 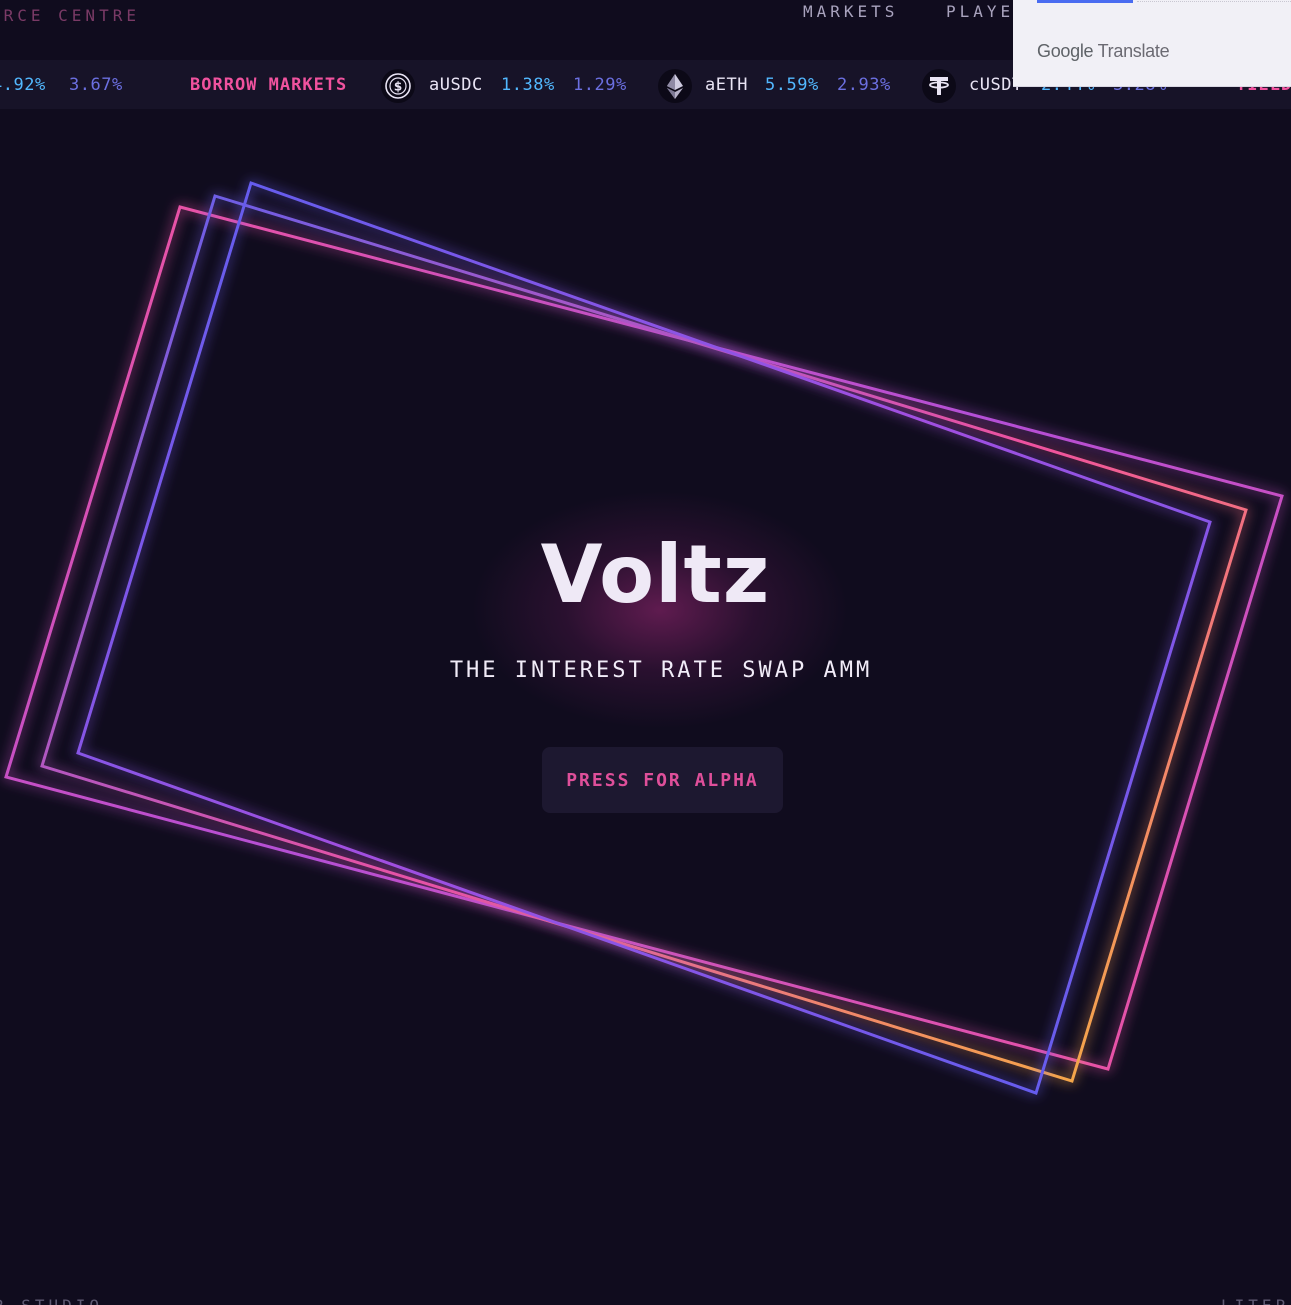 What do you see at coordinates (96, 85) in the screenshot?
I see `lead-rate-2: 3.67%` at bounding box center [96, 85].